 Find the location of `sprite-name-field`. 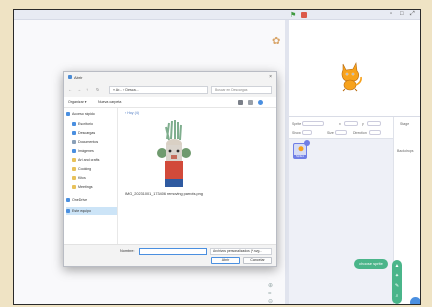

sprite-name-field is located at coordinates (313, 123).